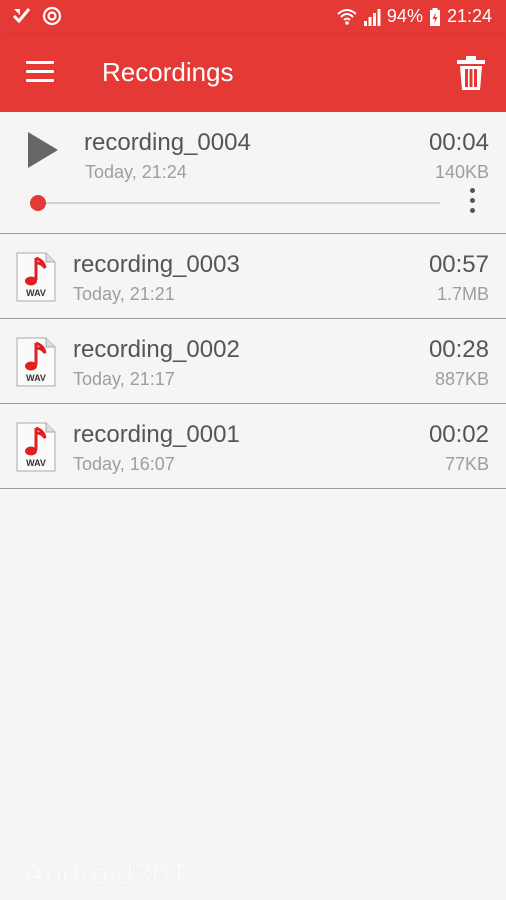  I want to click on playback-seekbar, so click(235, 203).